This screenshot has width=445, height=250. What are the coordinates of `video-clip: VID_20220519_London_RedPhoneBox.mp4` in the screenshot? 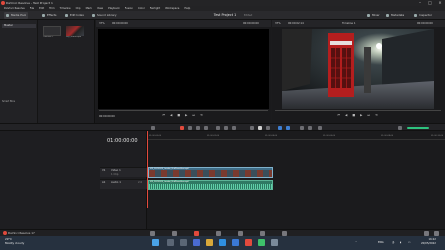 It's located at (210, 172).